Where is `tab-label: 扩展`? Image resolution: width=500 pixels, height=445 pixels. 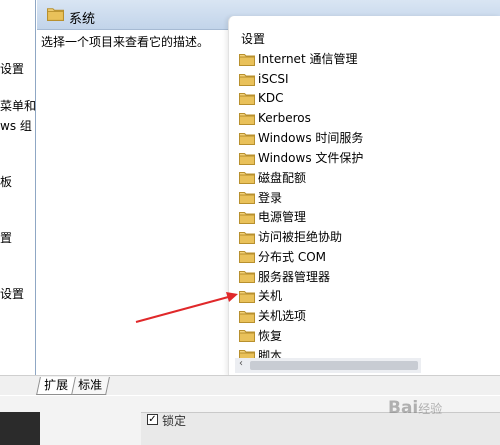
tab-label: 扩展 is located at coordinates (56, 385).